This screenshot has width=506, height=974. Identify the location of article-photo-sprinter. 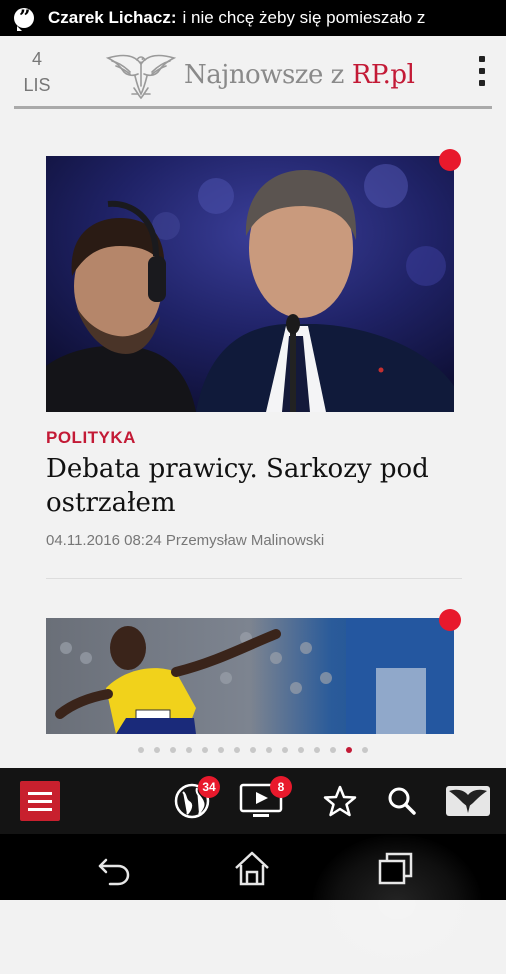
(250, 676).